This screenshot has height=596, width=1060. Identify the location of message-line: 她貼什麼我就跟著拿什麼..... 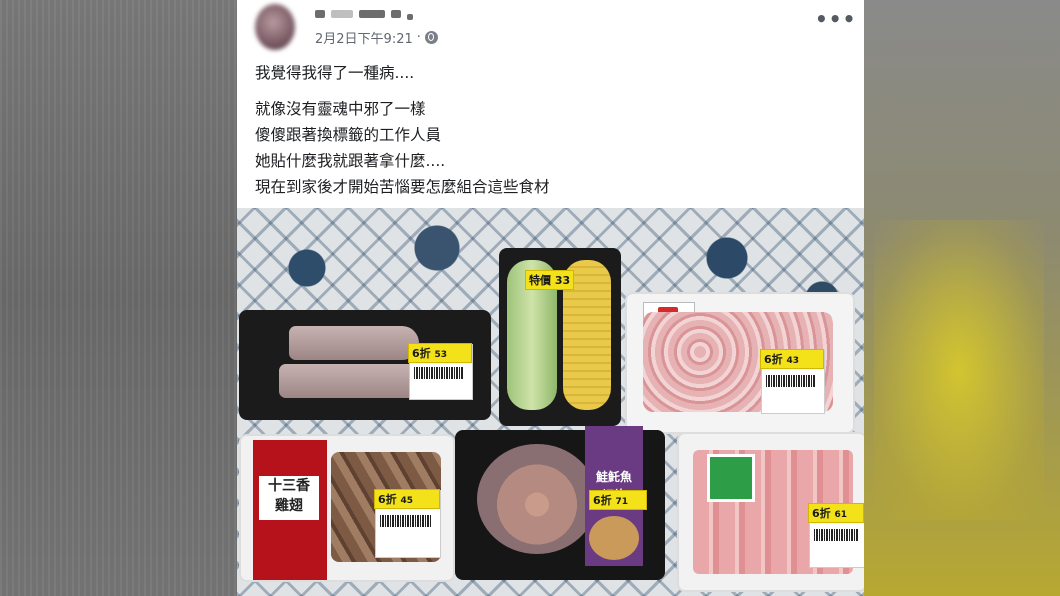
(350, 161).